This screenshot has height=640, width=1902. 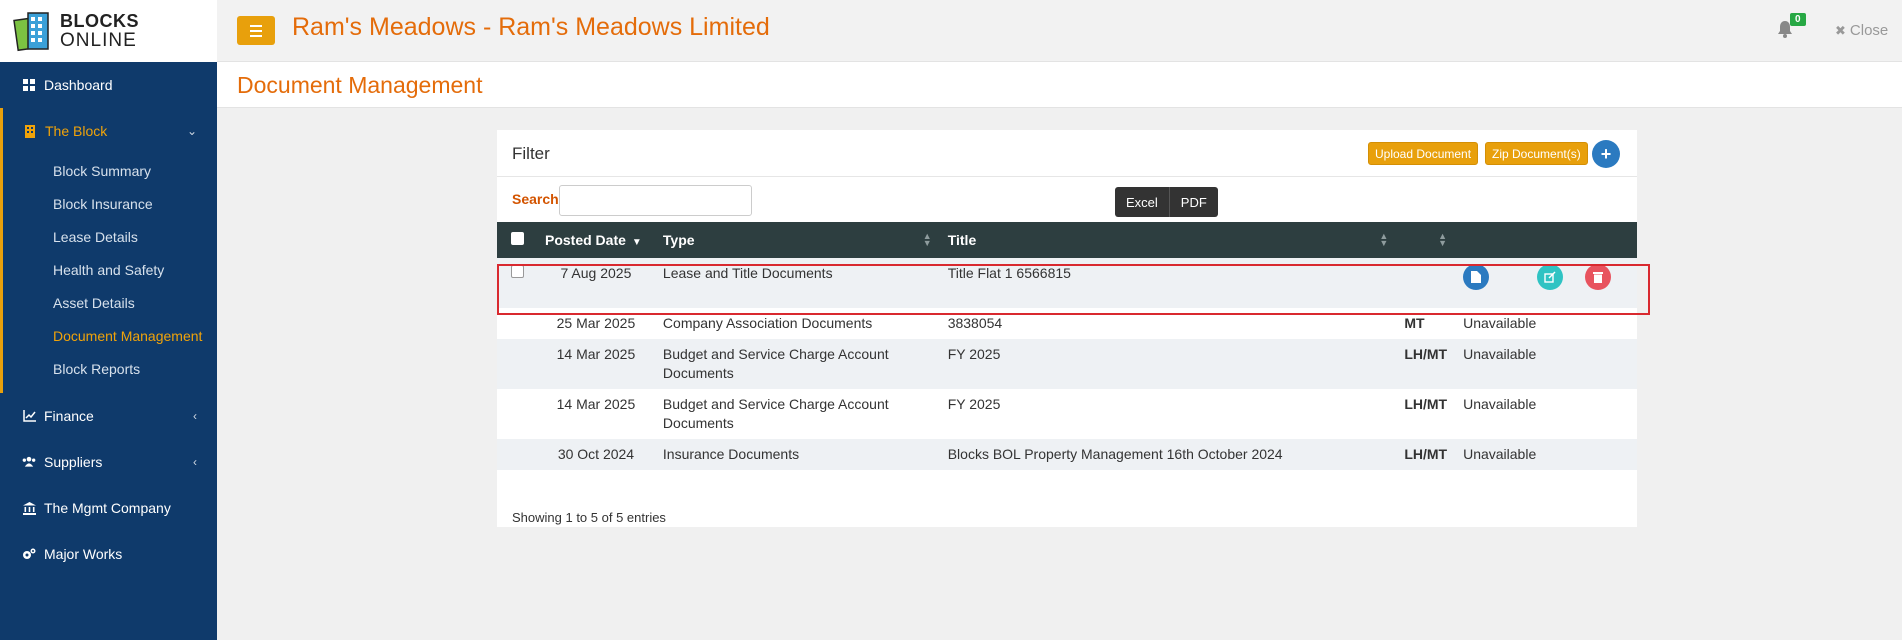 I want to click on page-header: Document Management, so click(x=1059, y=85).